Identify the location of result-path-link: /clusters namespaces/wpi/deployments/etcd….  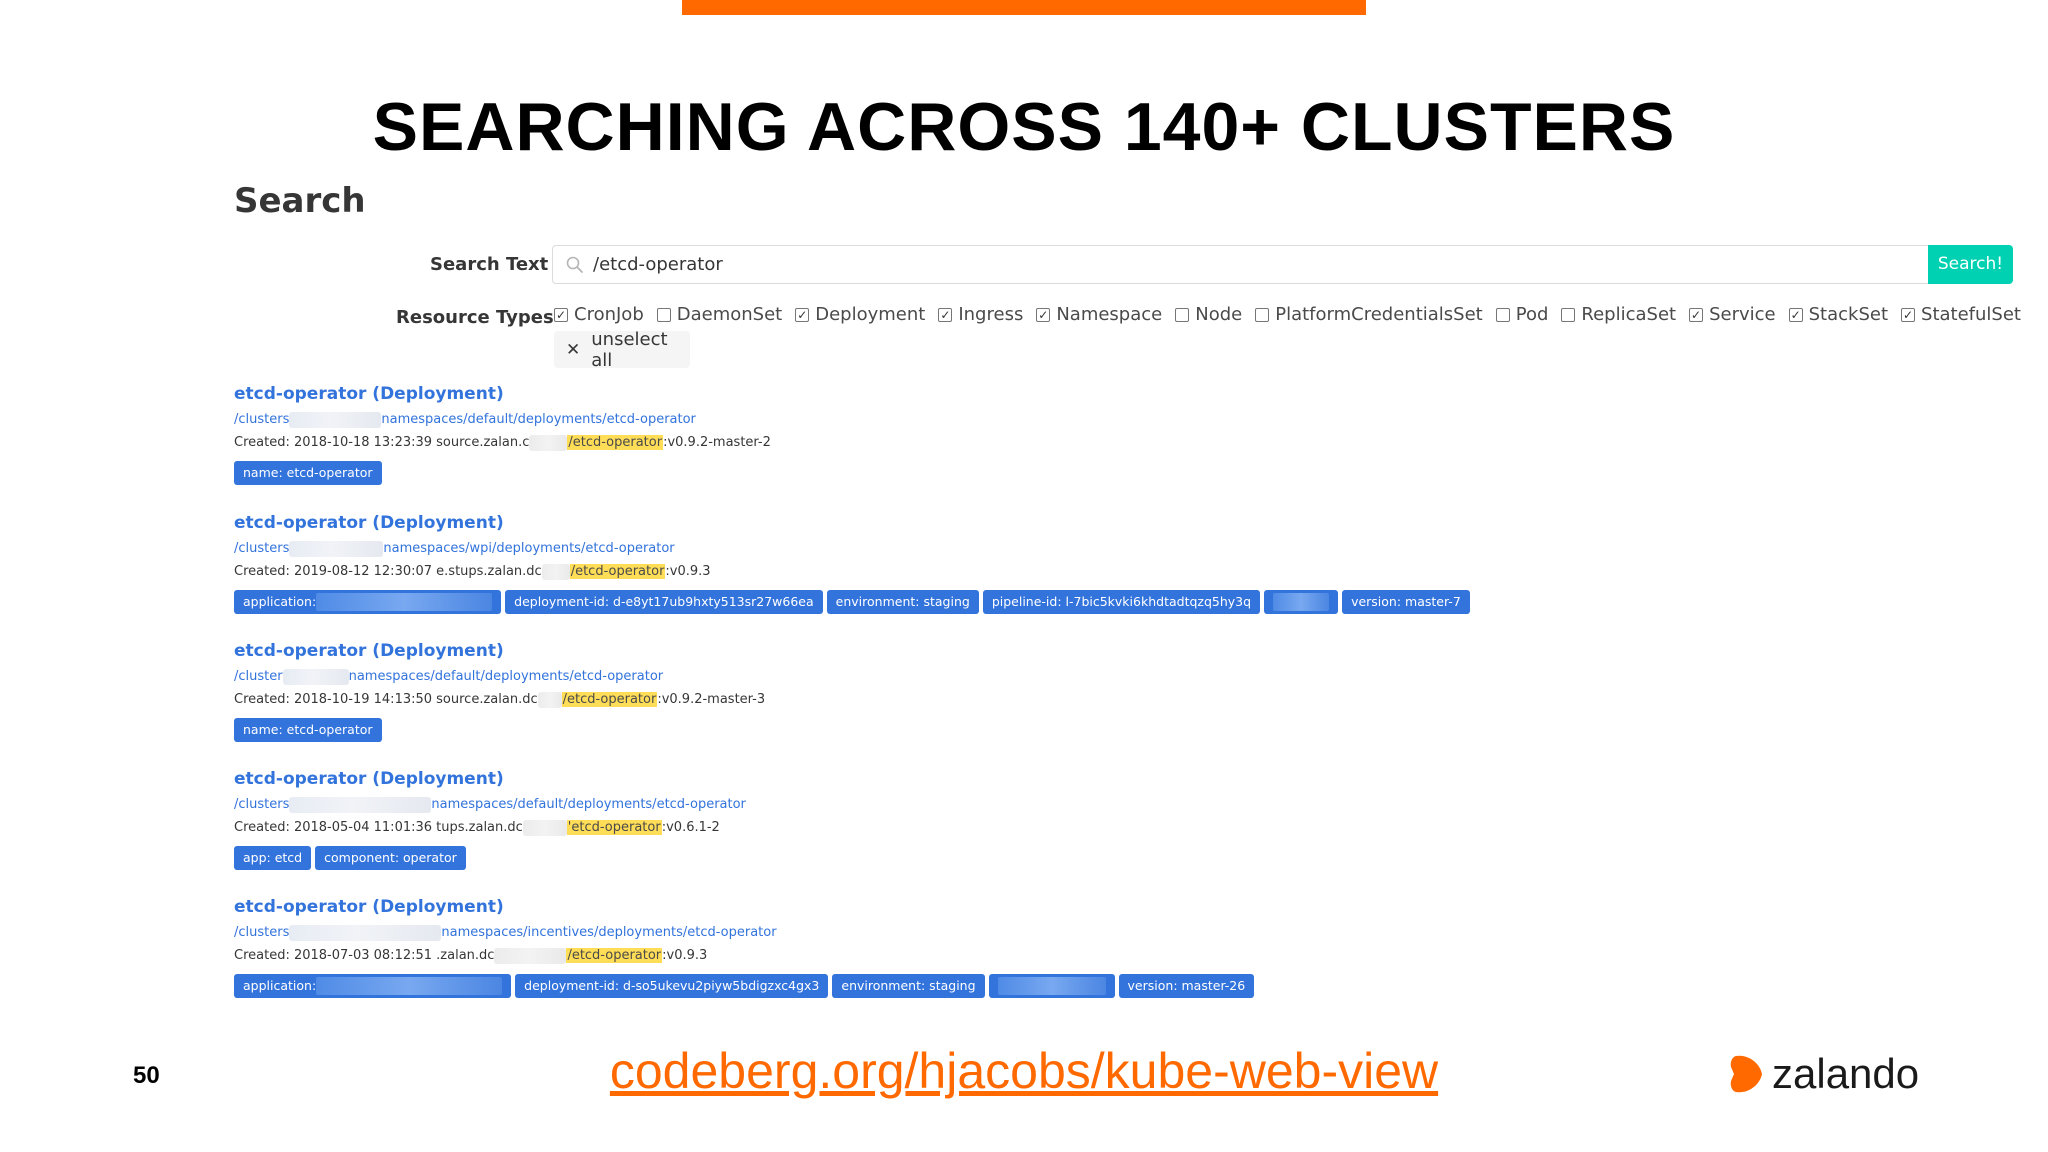
(852, 549).